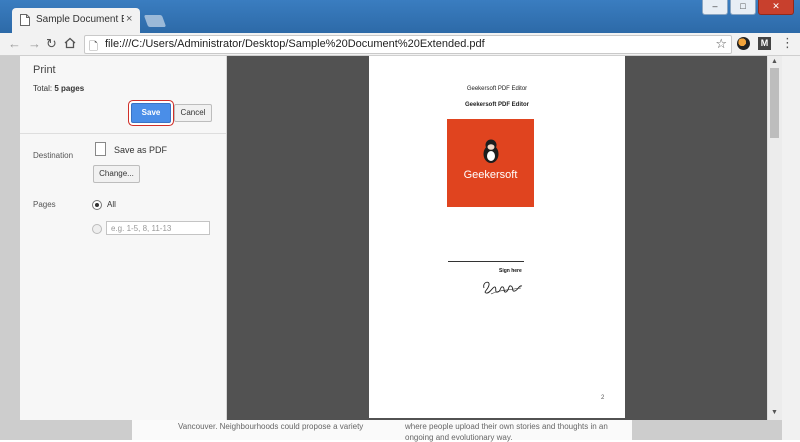  I want to click on scroll-down-icon: ▼, so click(774, 412).